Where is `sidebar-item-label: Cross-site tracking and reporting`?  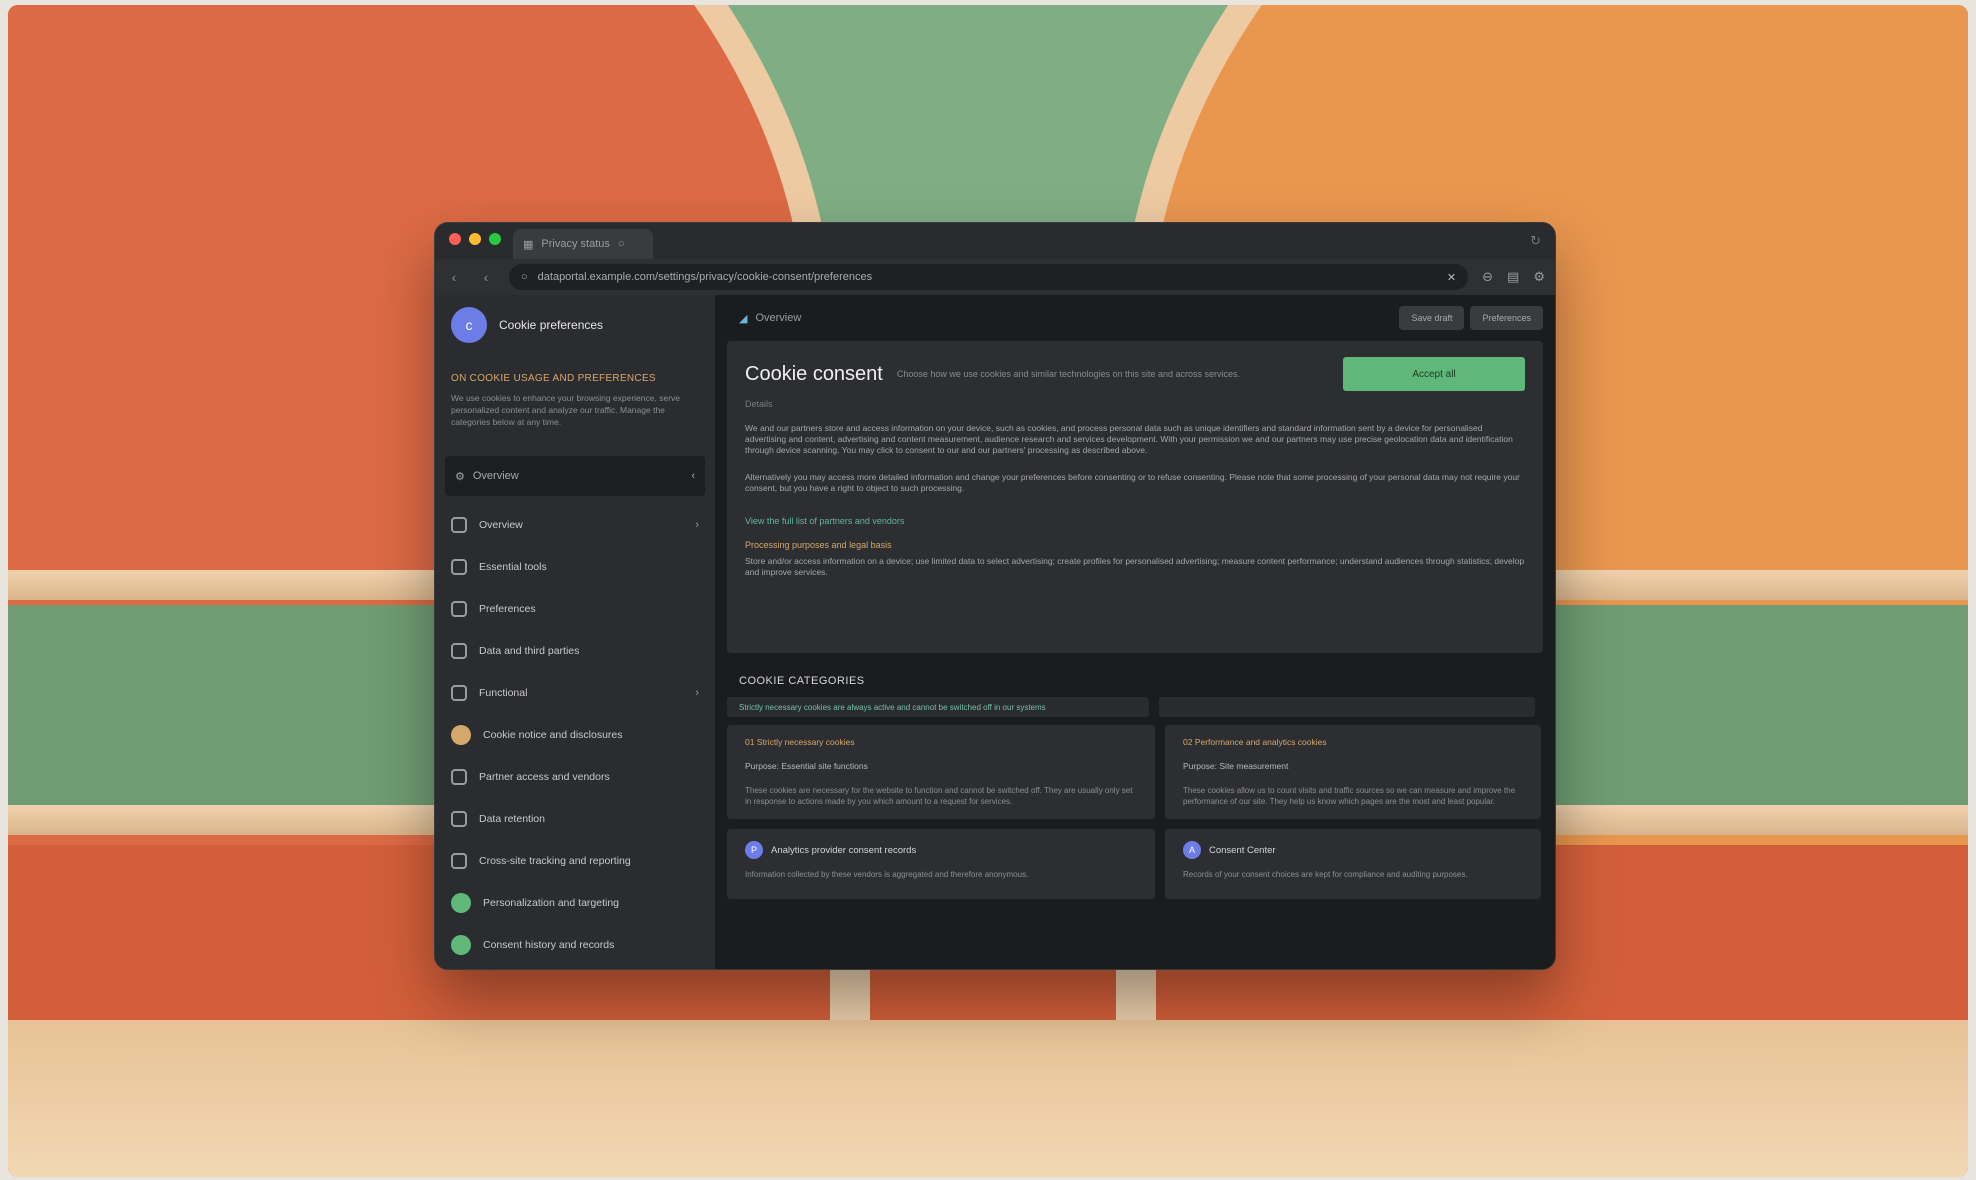 sidebar-item-label: Cross-site tracking and reporting is located at coordinates (555, 861).